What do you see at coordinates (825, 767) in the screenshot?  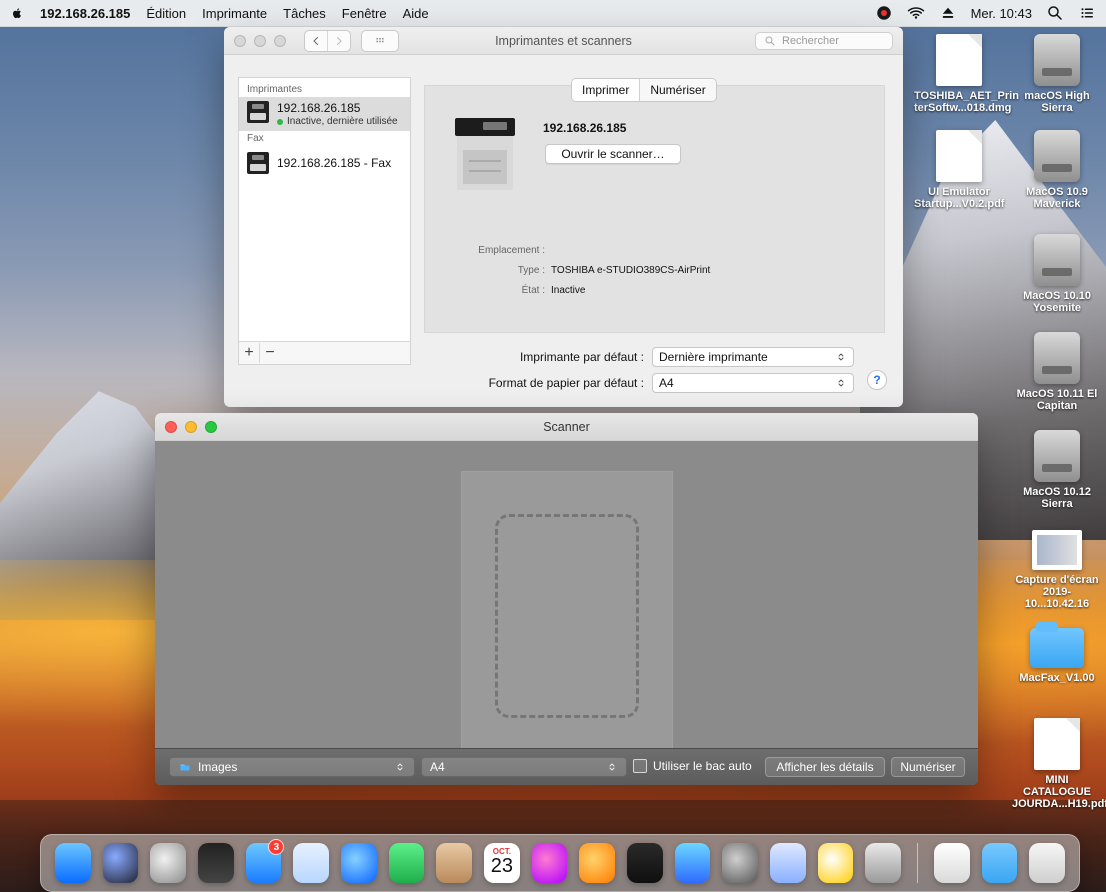 I see `show-details-button: Afficher les détails` at bounding box center [825, 767].